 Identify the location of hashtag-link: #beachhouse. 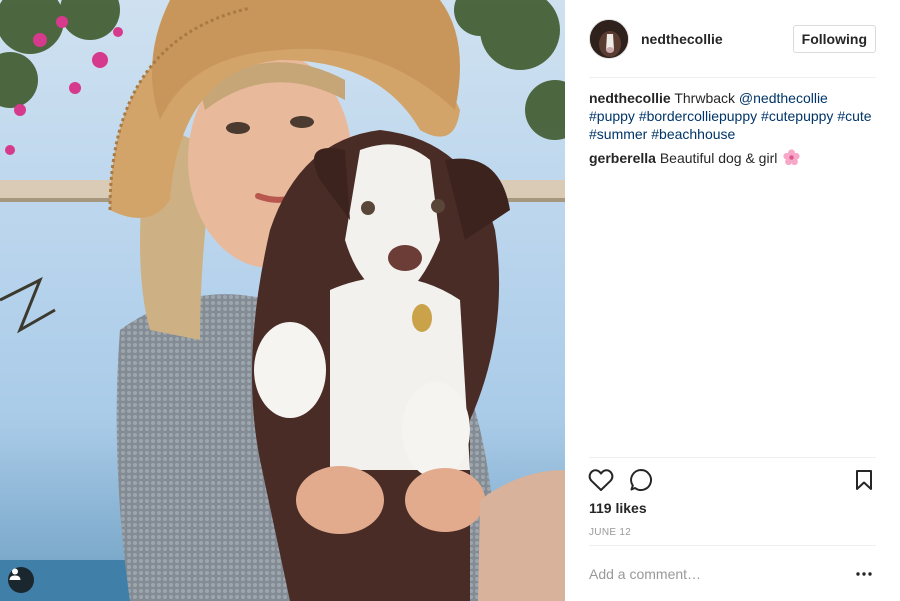
(693, 134).